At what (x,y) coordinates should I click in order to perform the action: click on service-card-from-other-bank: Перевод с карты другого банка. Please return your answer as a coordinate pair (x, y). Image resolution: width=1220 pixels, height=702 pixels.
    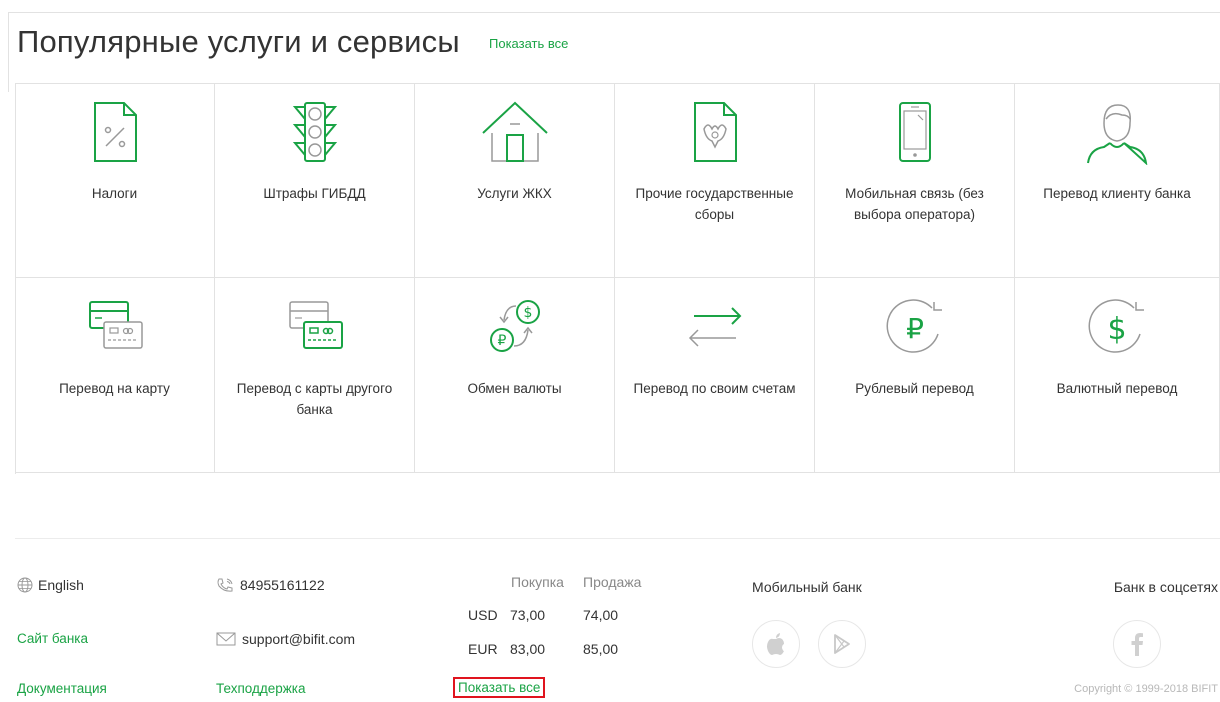
    Looking at the image, I should click on (315, 375).